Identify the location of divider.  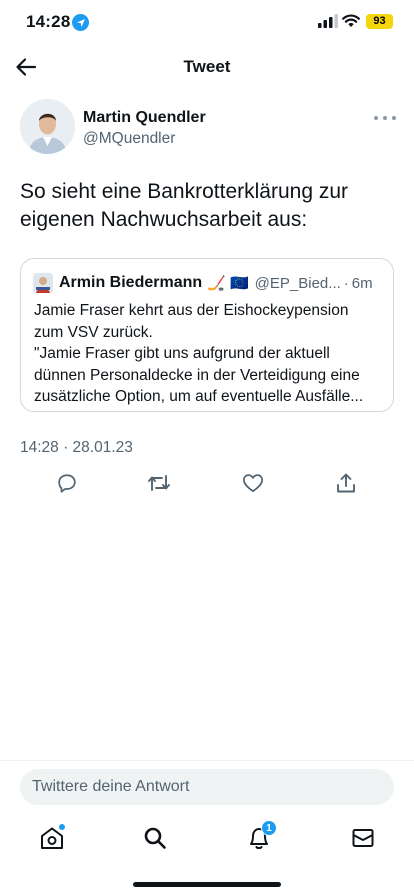
(207, 760).